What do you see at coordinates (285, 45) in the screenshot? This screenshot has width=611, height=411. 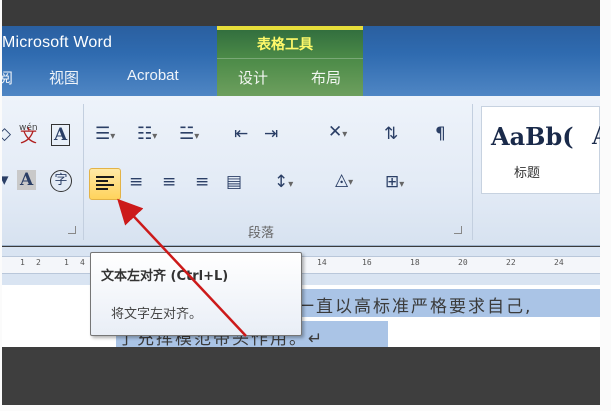 I see `table-tools-label: 表格工具` at bounding box center [285, 45].